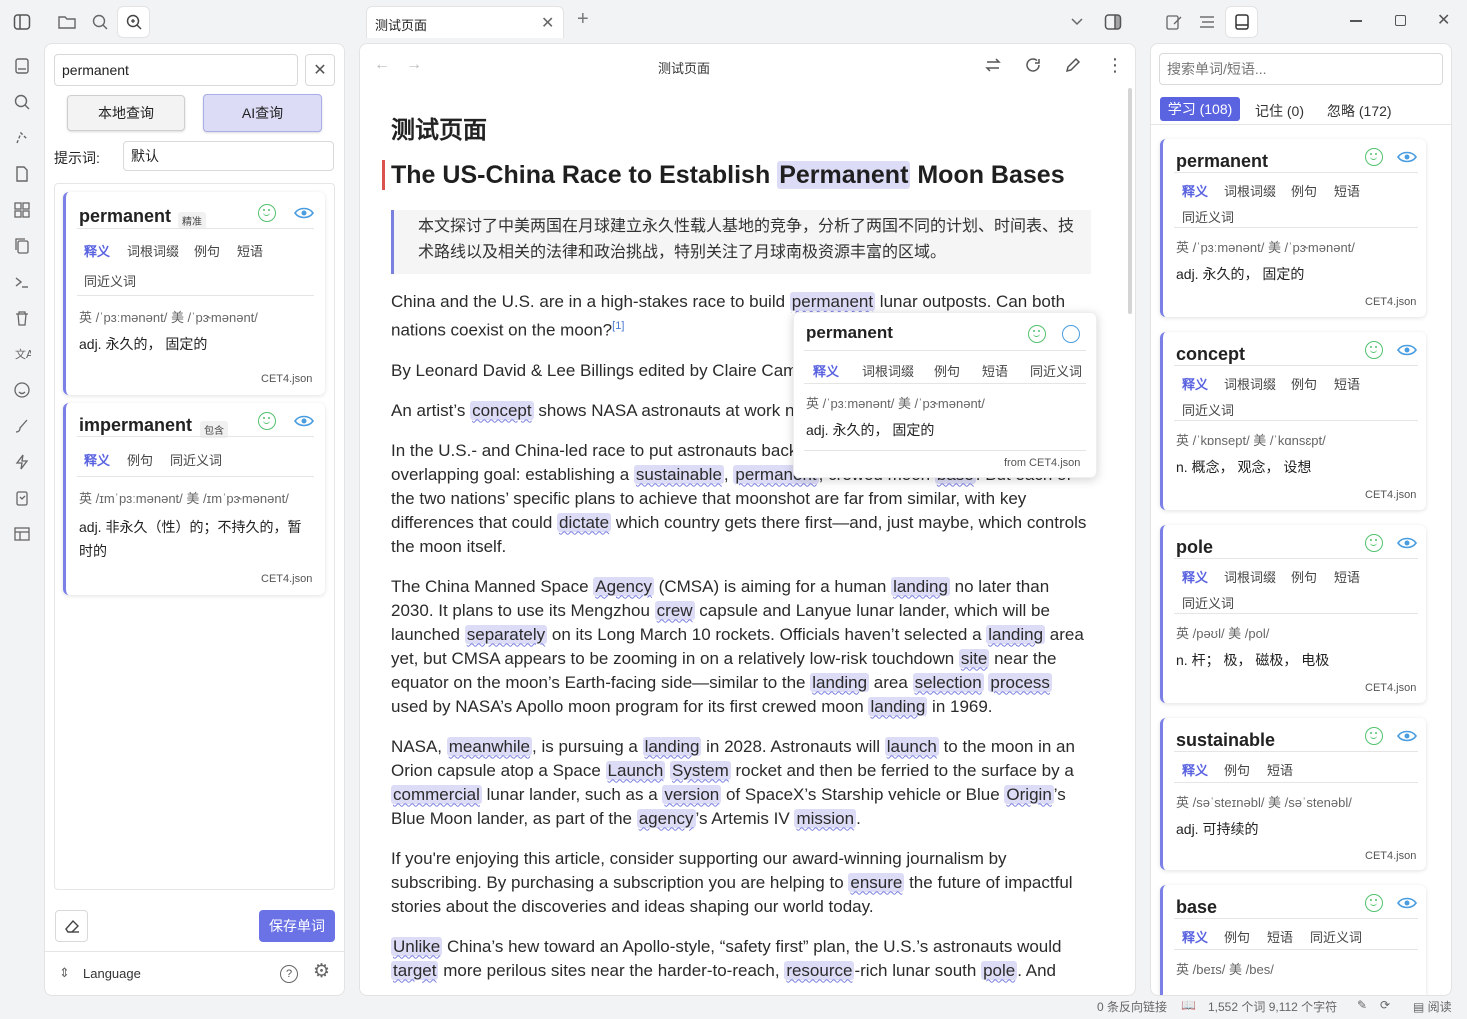  I want to click on save-word-button: 保存单词, so click(297, 926).